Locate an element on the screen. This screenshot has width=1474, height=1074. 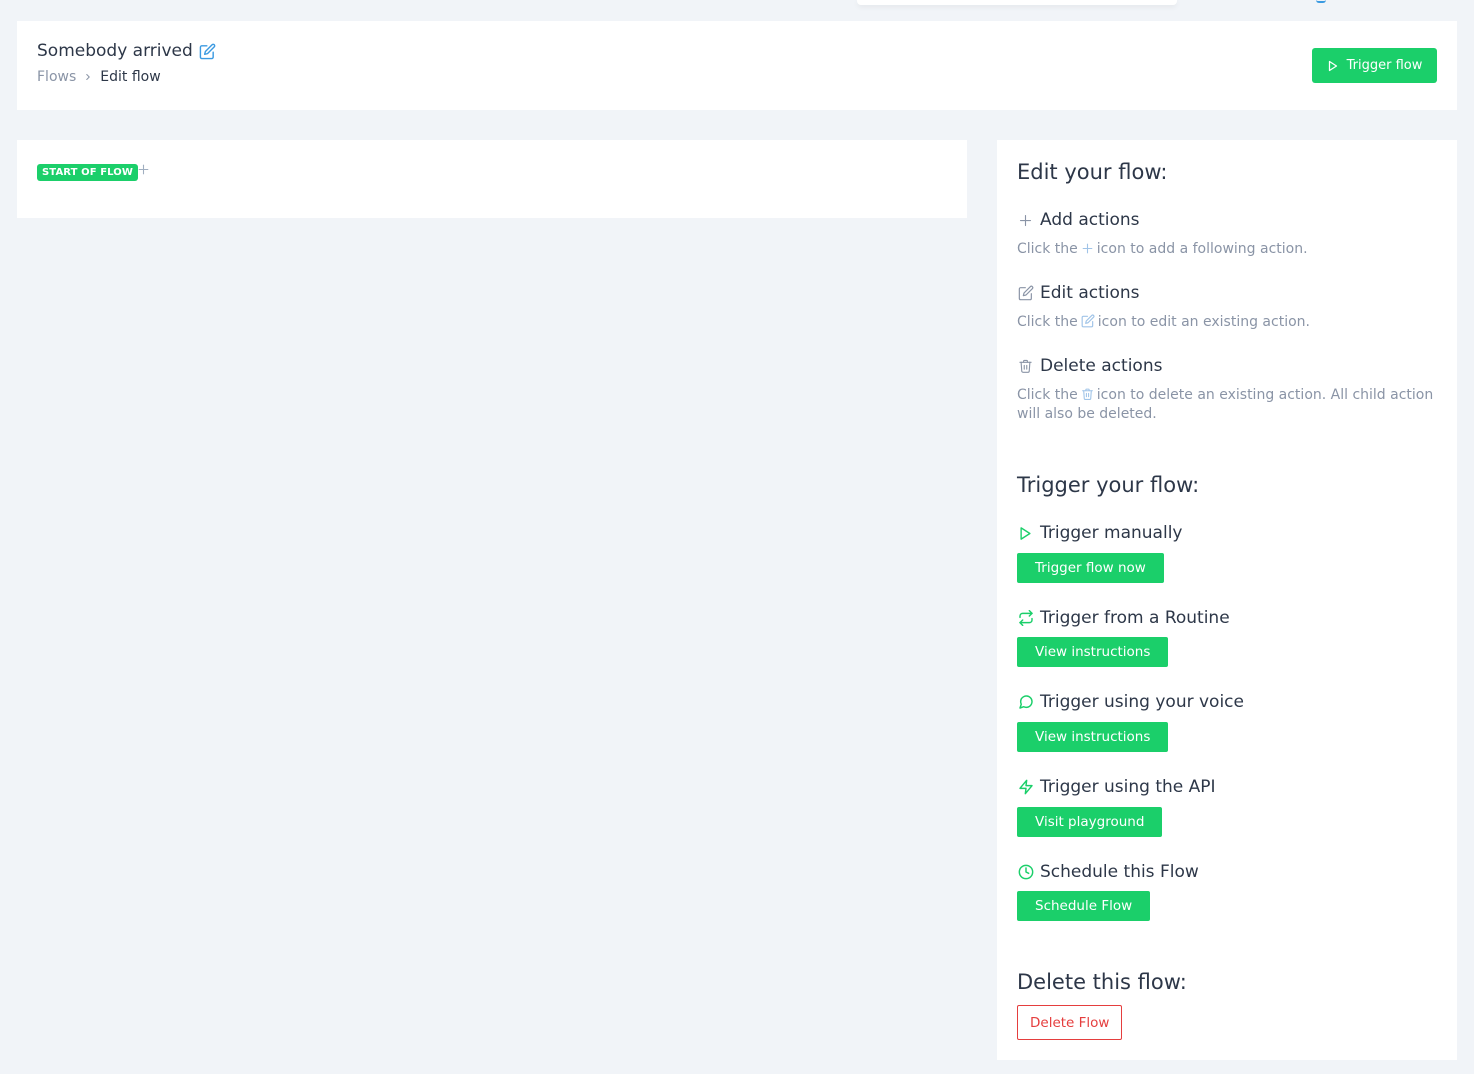
chevron-right-icon is located at coordinates (88, 77).